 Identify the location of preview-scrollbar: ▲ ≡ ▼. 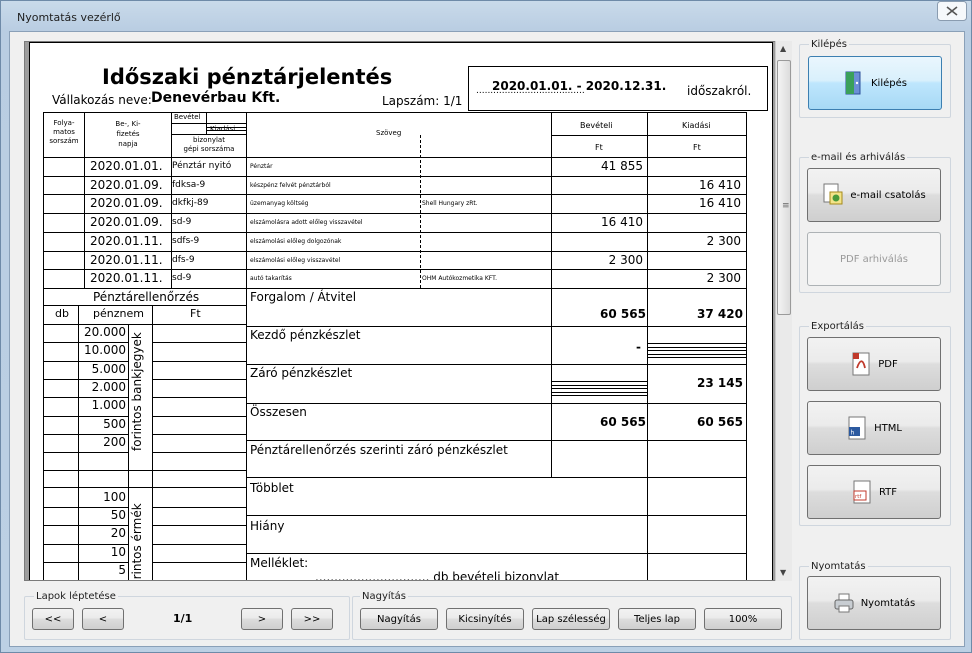
(783, 311).